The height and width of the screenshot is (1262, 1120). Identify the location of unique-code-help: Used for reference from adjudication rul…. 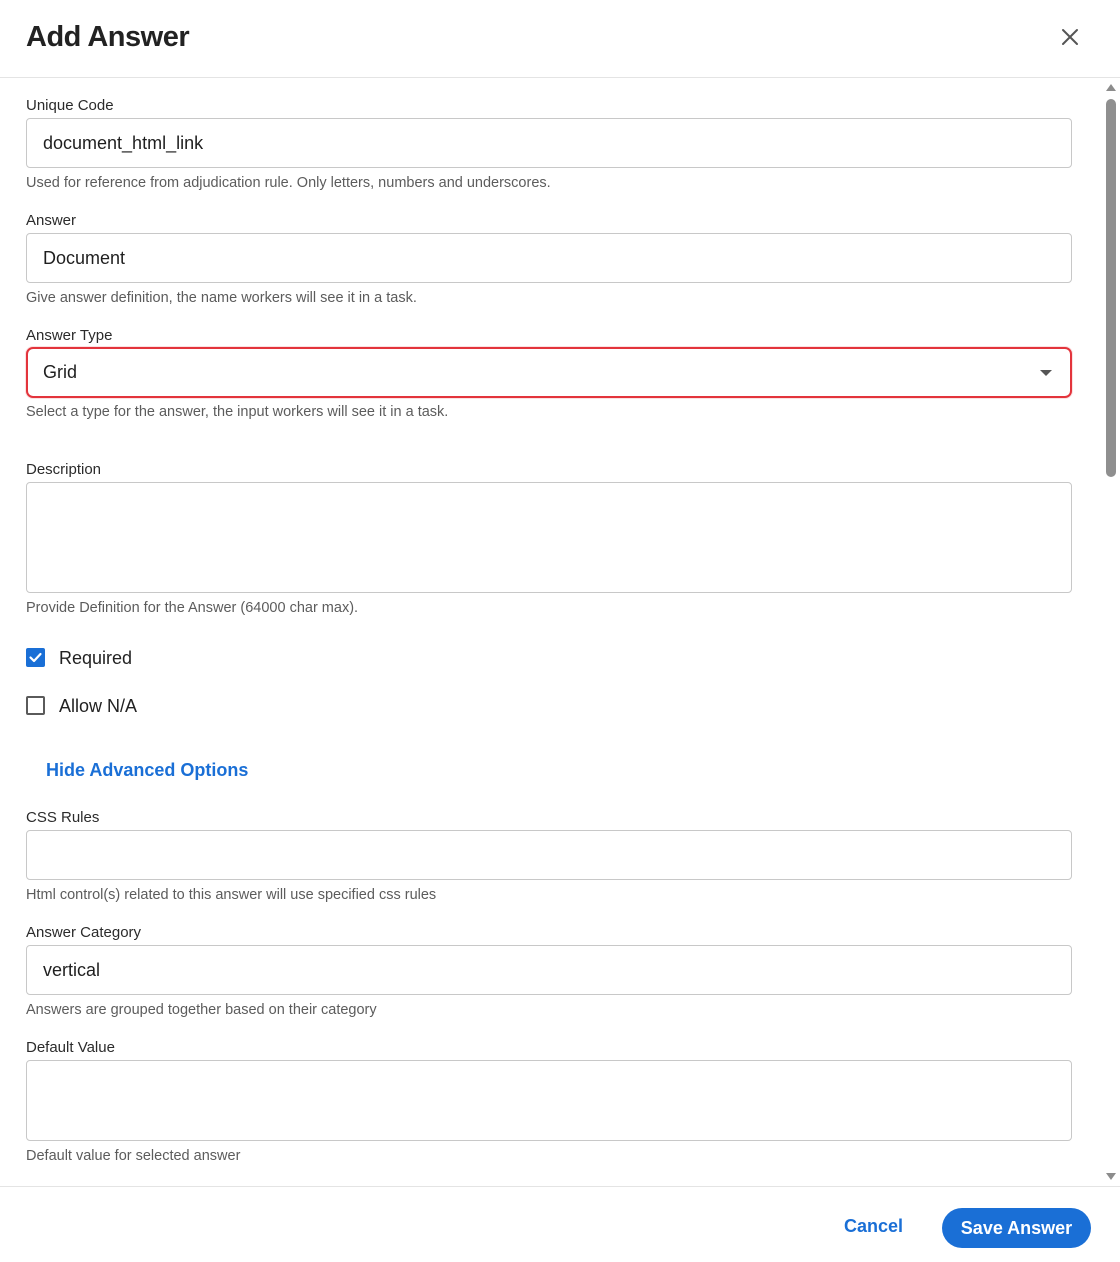
(288, 183).